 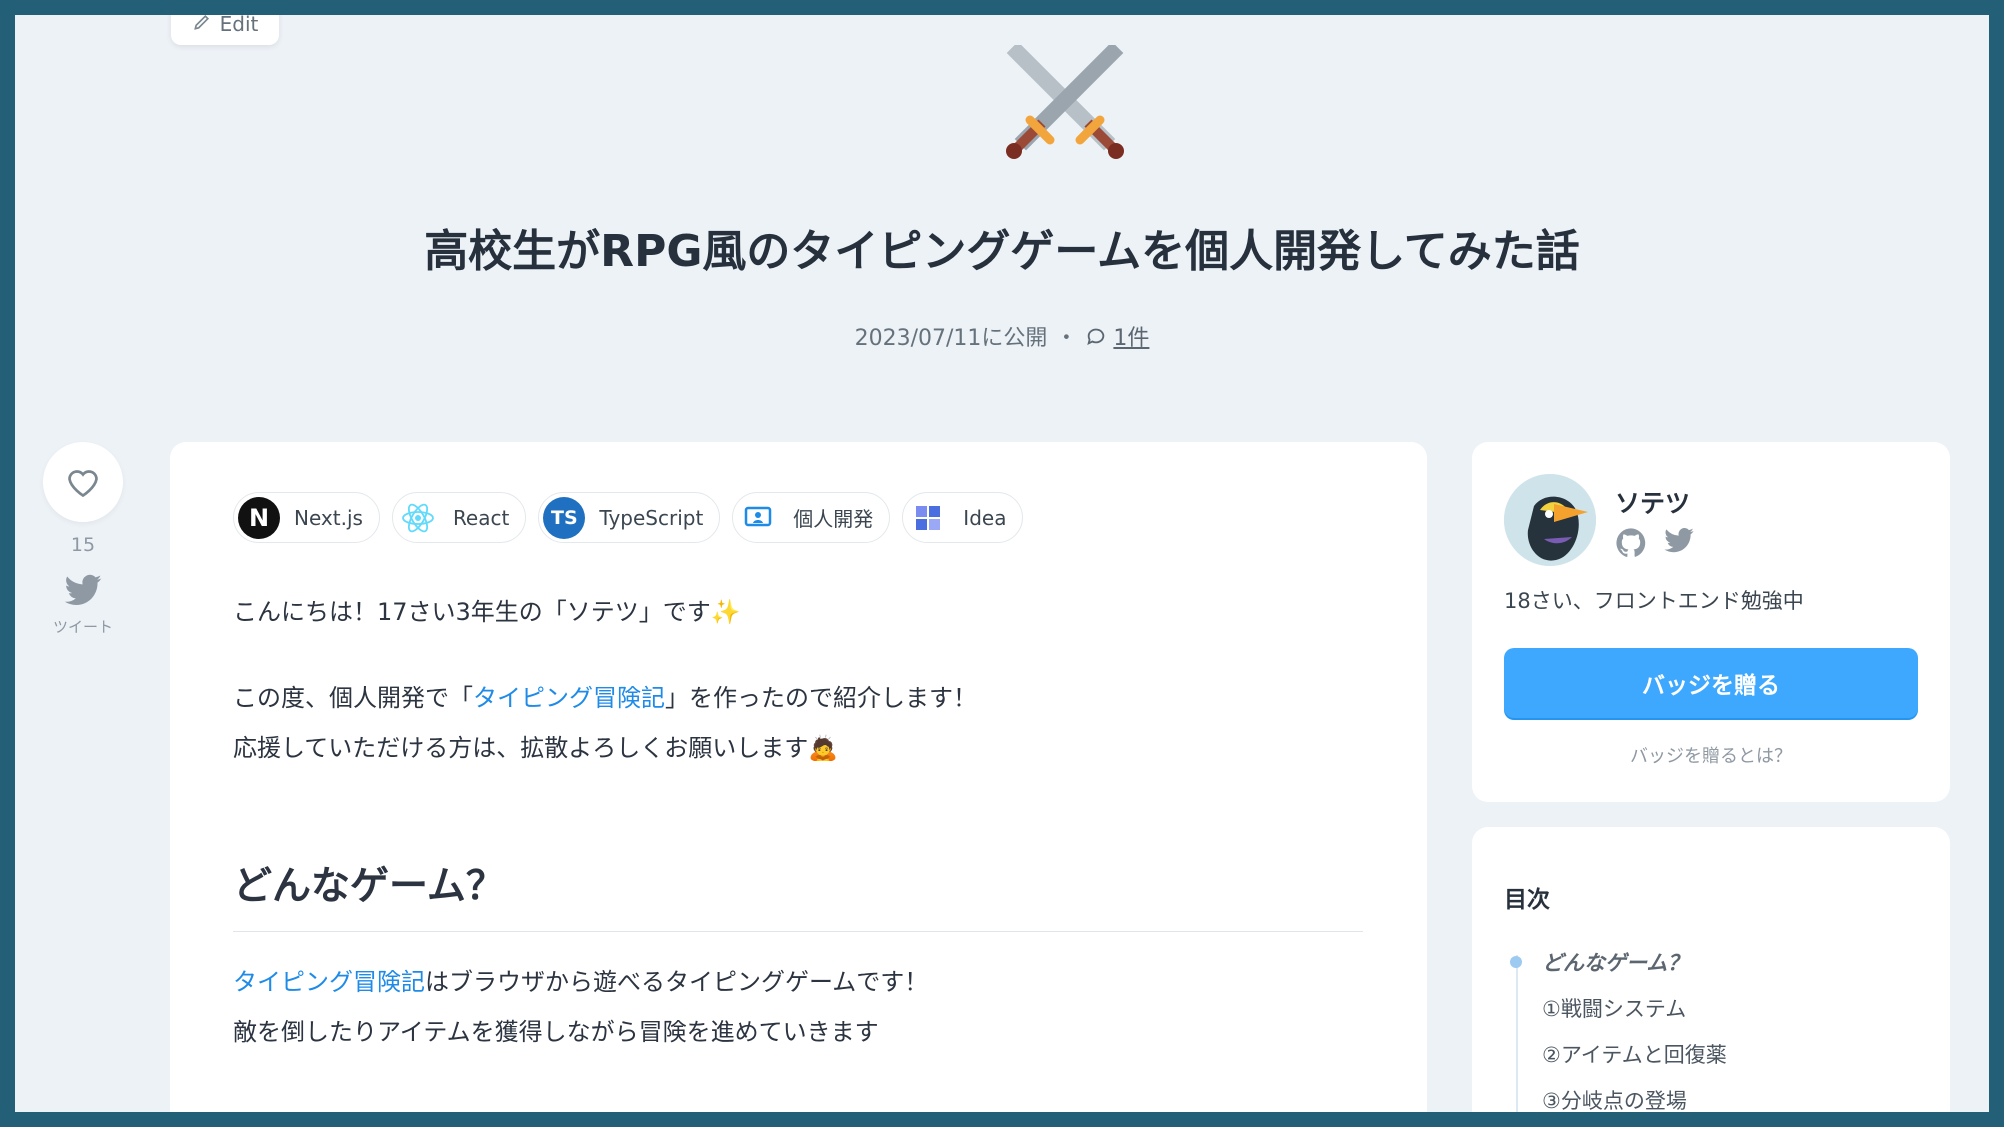 I want to click on topic-label: TypeScript, so click(x=651, y=517).